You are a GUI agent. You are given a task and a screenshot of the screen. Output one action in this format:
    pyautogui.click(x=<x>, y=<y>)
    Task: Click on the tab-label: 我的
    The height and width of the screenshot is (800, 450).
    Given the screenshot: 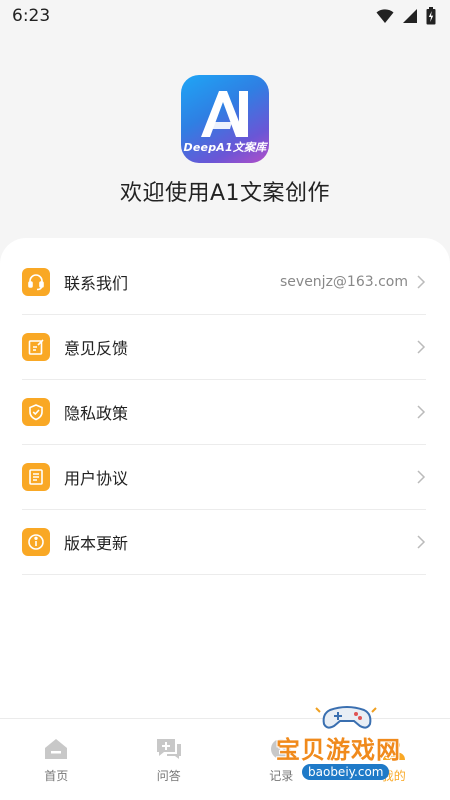 What is the action you would take?
    pyautogui.click(x=393, y=776)
    